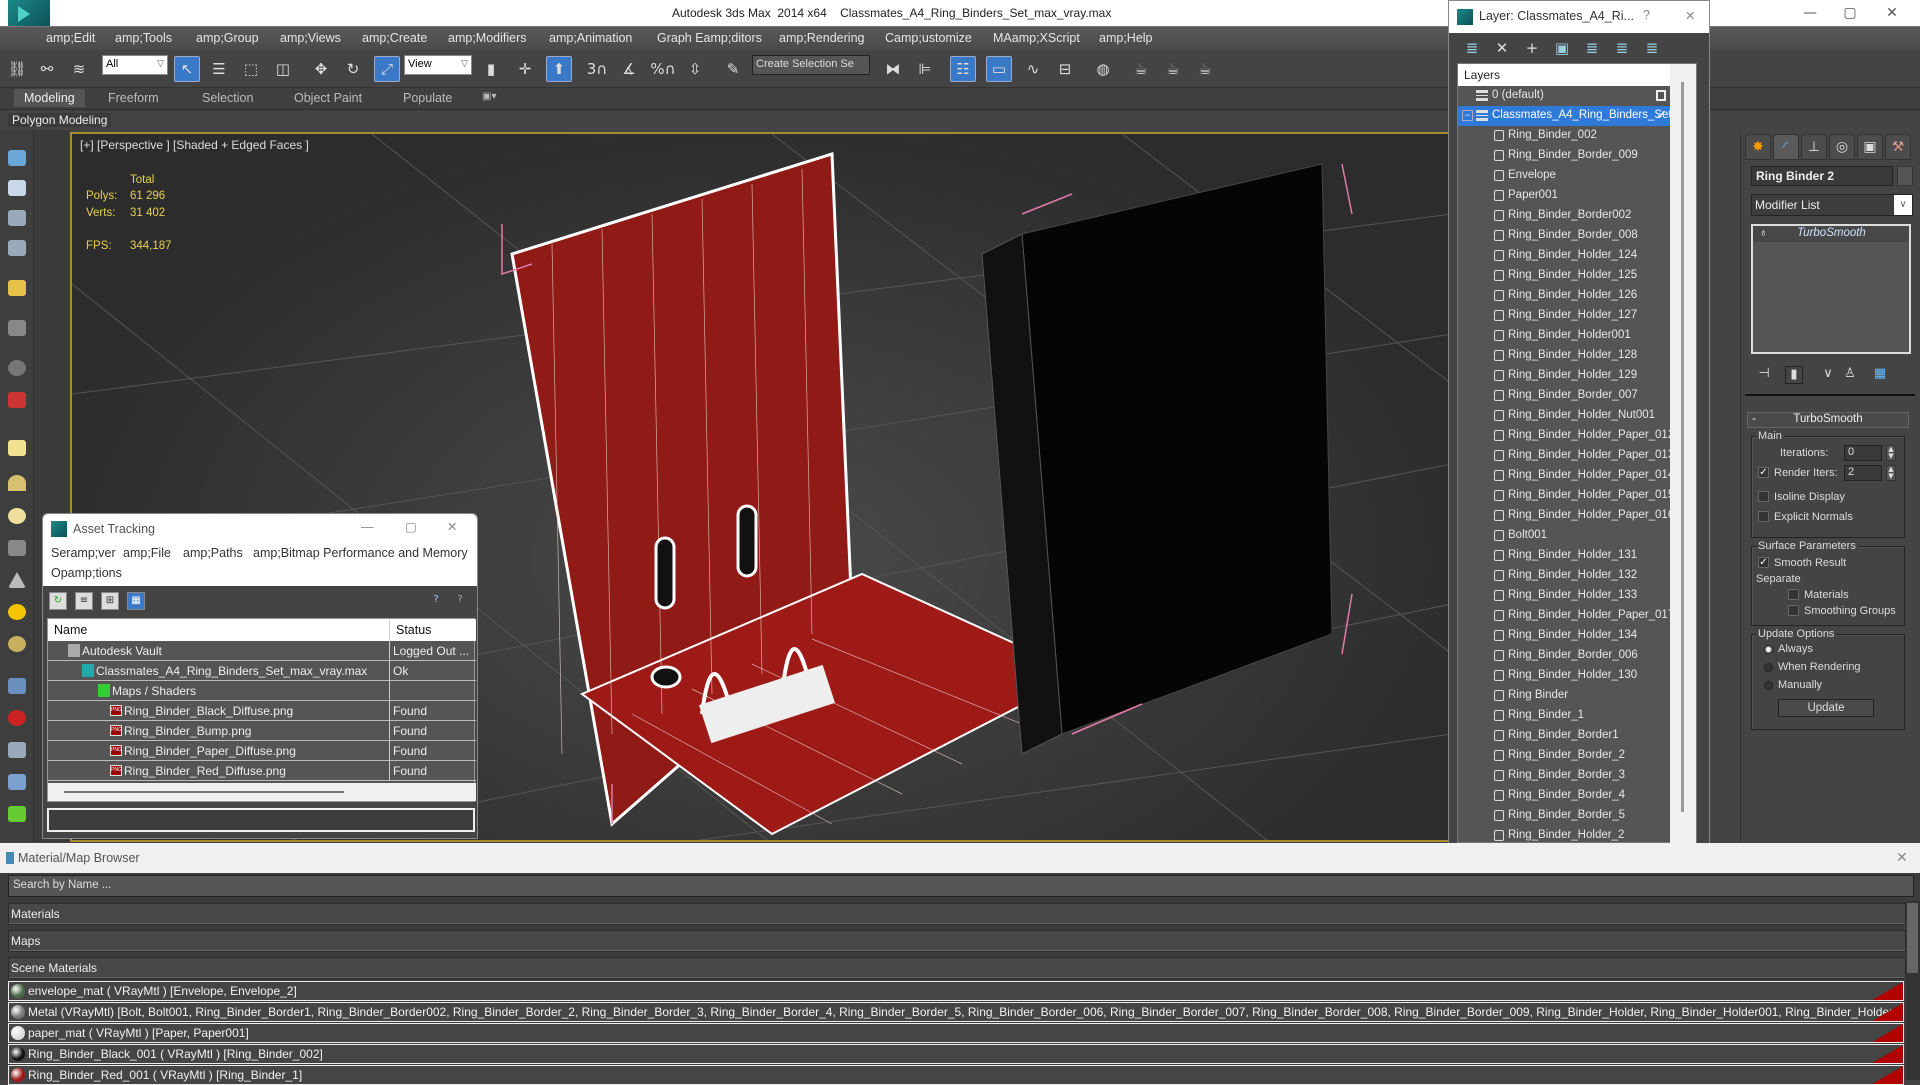  Describe the element at coordinates (811, 65) in the screenshot. I see `named-selection-dropdown: Create Selection Se ▽` at that location.